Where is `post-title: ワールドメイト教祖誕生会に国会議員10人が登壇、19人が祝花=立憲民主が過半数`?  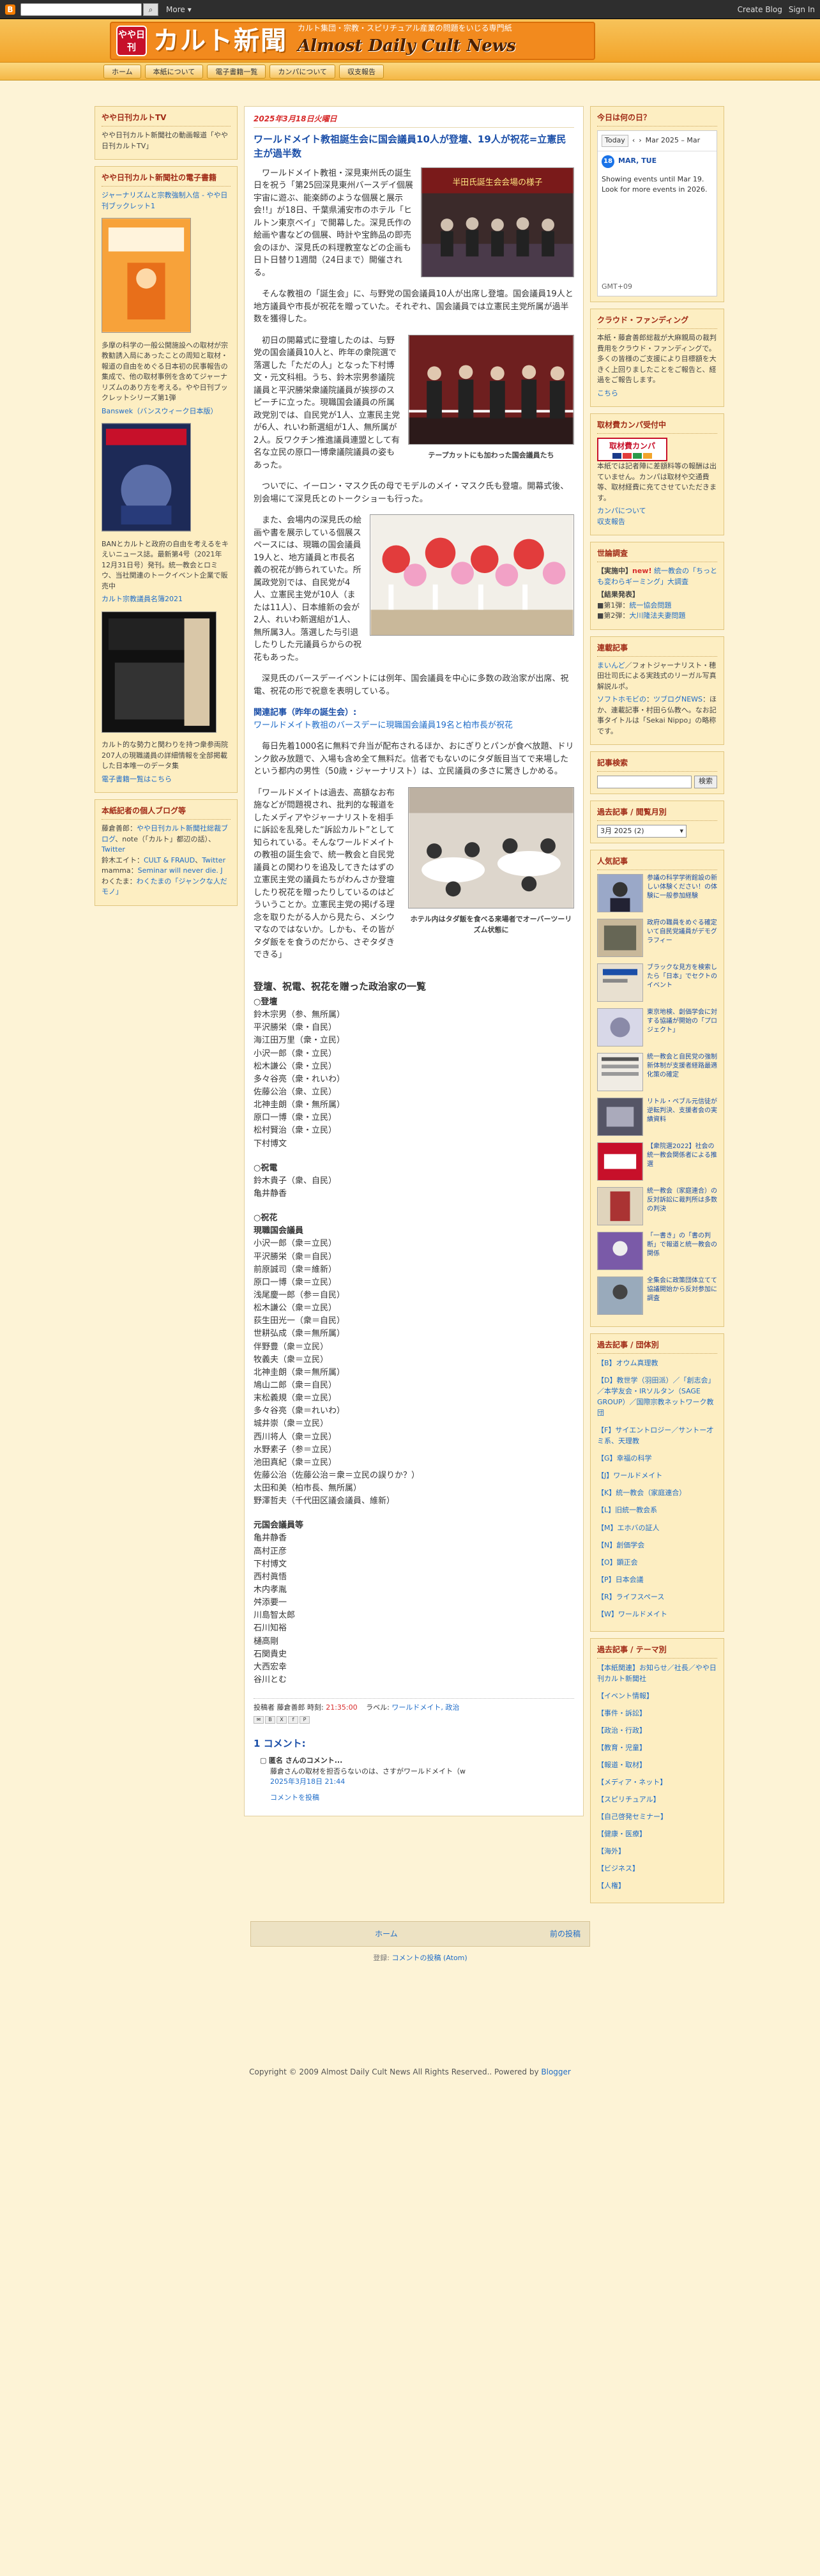 post-title: ワールドメイト教祖誕生会に国会議員10人が登壇、19人が祝花=立憲民主が過半数 is located at coordinates (414, 147).